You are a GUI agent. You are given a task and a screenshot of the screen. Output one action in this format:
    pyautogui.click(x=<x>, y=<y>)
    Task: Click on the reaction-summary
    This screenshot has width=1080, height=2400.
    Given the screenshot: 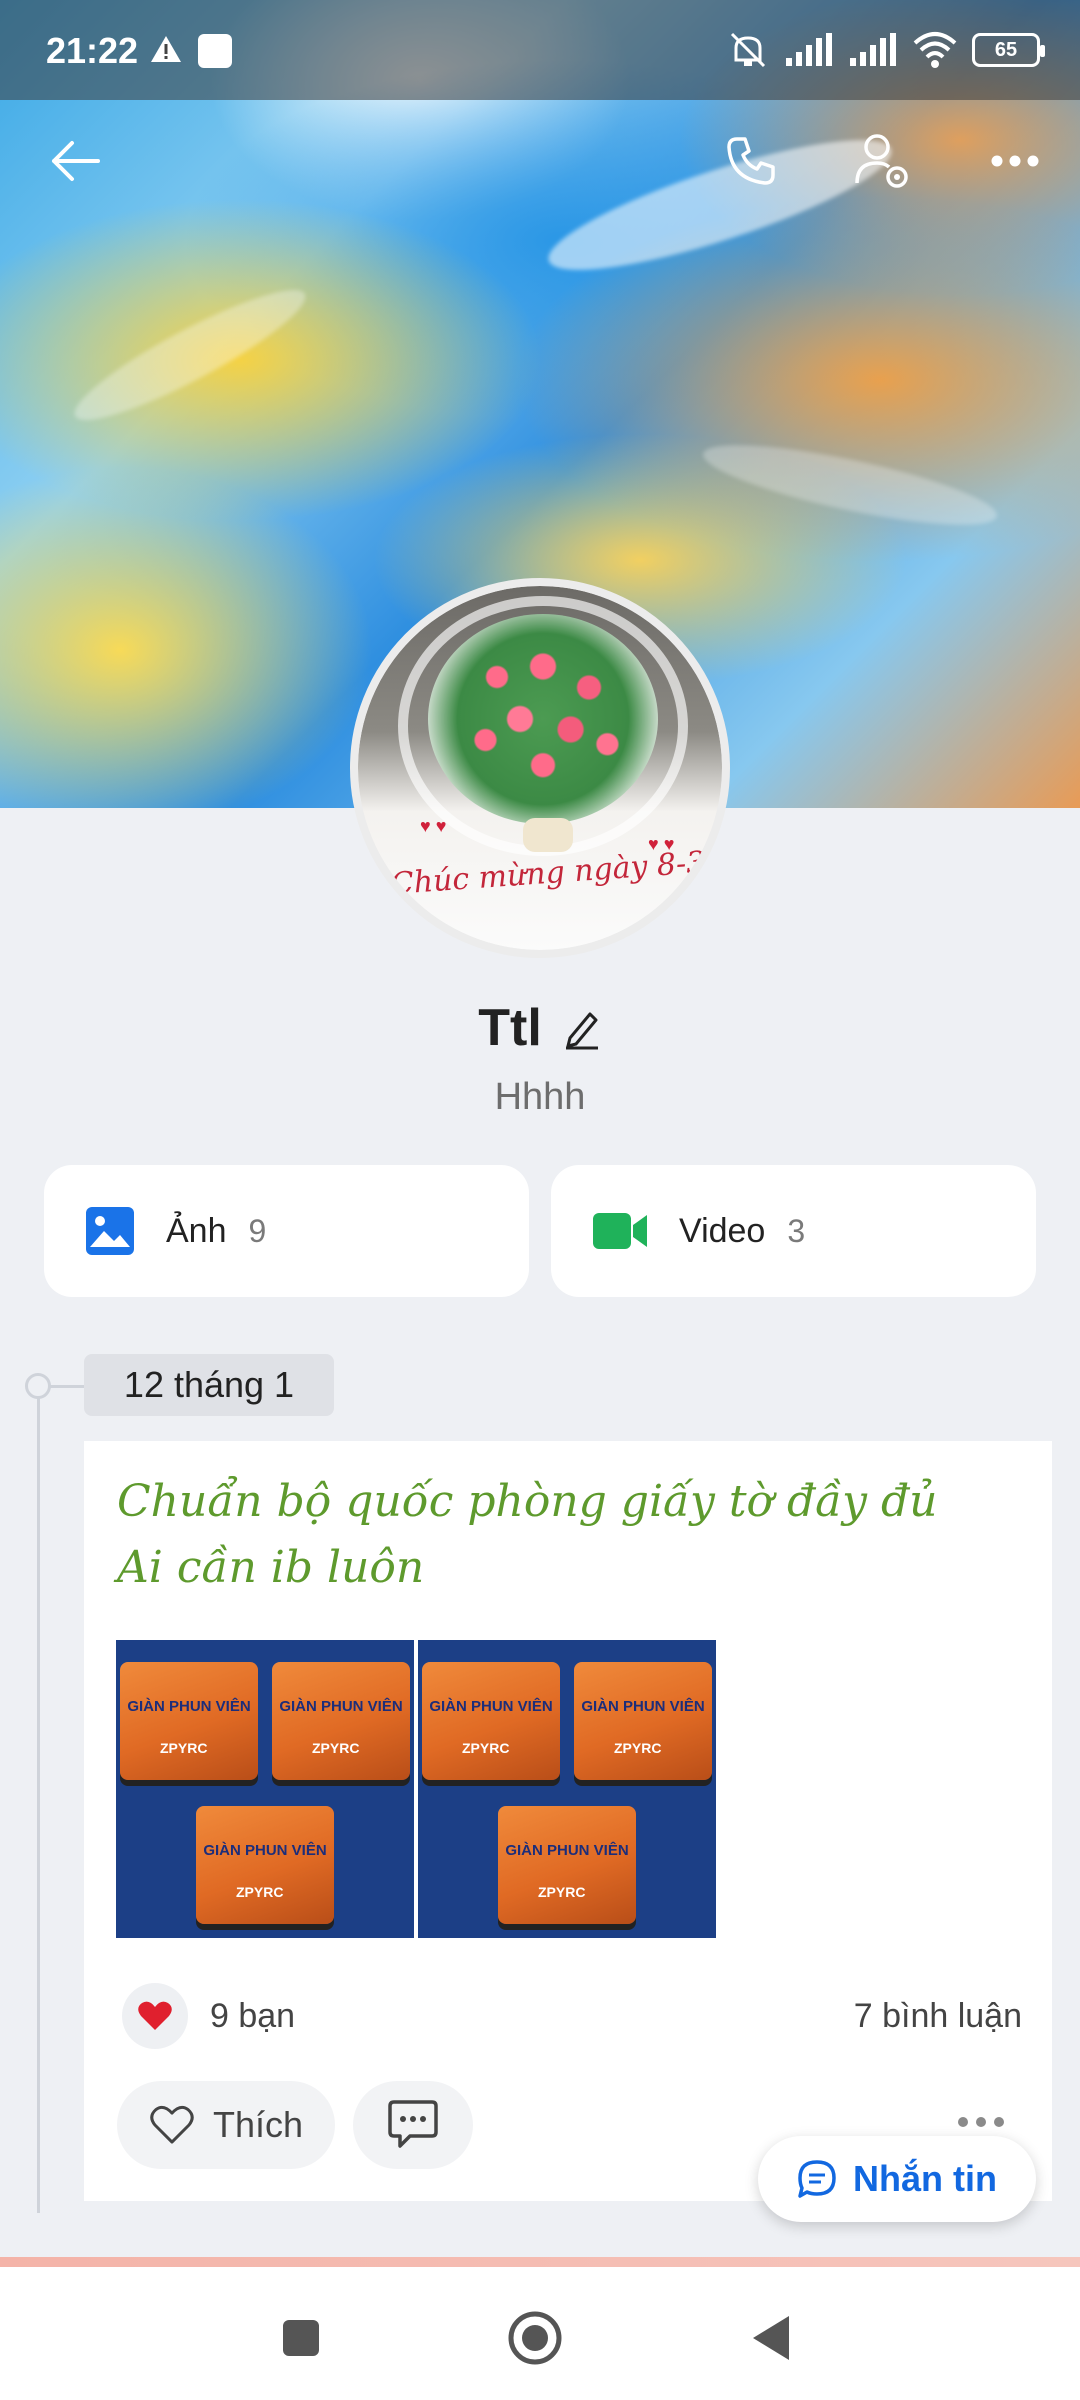 What is the action you would take?
    pyautogui.click(x=155, y=2016)
    